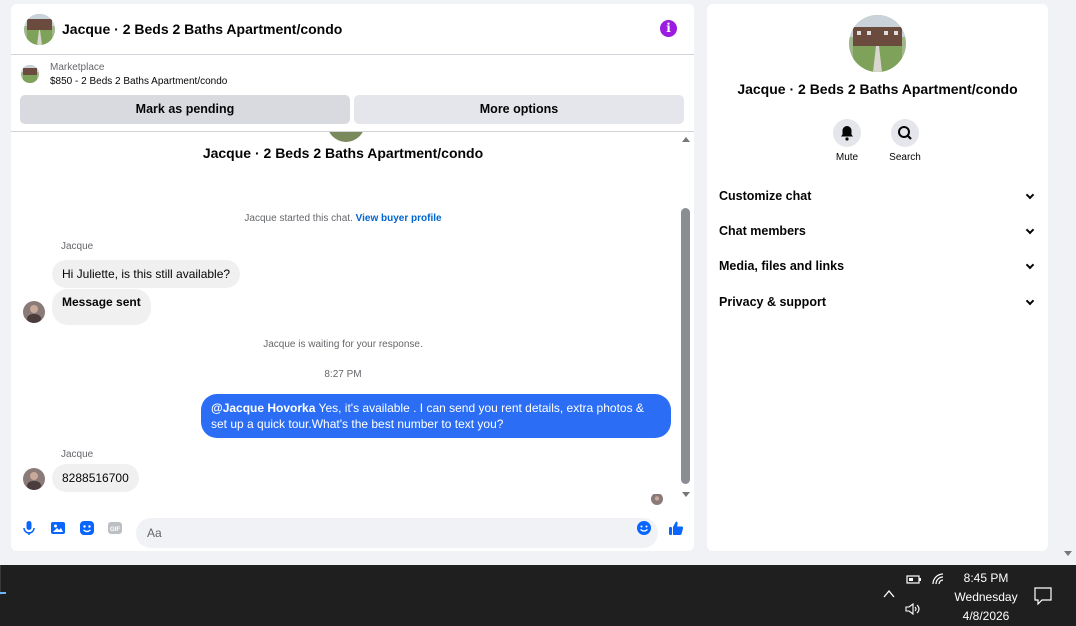 The width and height of the screenshot is (1076, 626). I want to click on mute-label: Mute, so click(847, 157).